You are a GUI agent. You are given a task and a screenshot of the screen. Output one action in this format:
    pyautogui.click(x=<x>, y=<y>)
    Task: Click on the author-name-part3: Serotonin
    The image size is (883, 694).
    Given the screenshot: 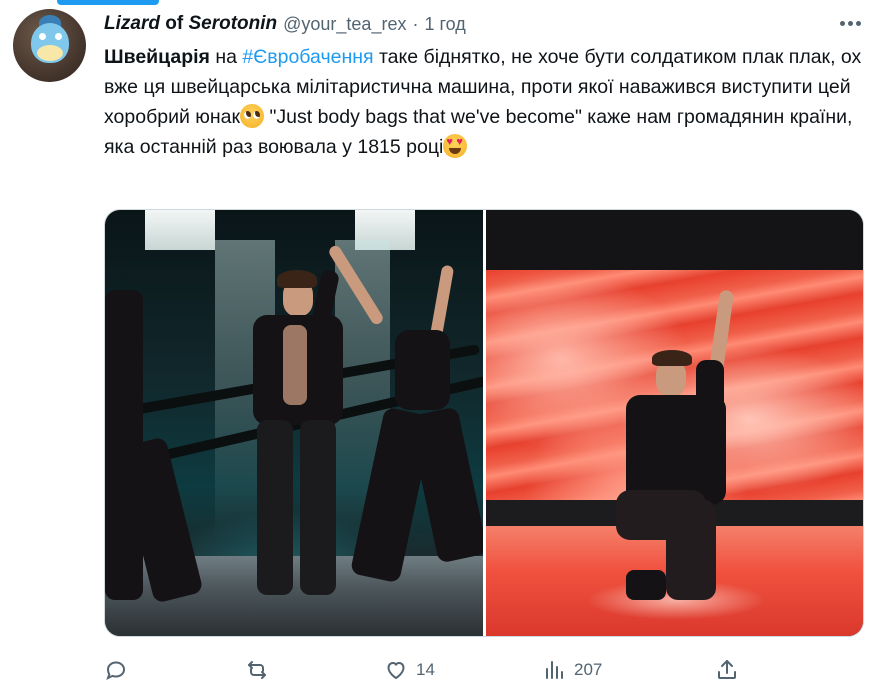 What is the action you would take?
    pyautogui.click(x=233, y=23)
    